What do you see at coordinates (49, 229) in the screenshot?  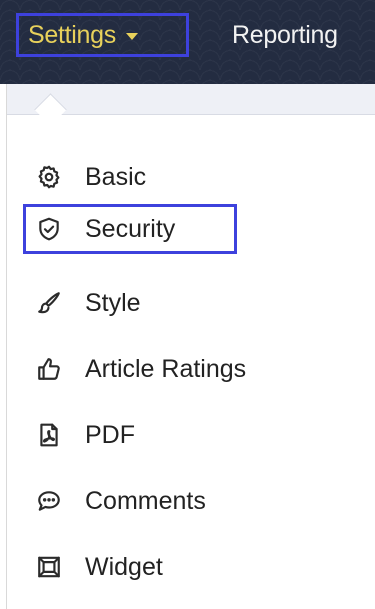 I see `shield-icon` at bounding box center [49, 229].